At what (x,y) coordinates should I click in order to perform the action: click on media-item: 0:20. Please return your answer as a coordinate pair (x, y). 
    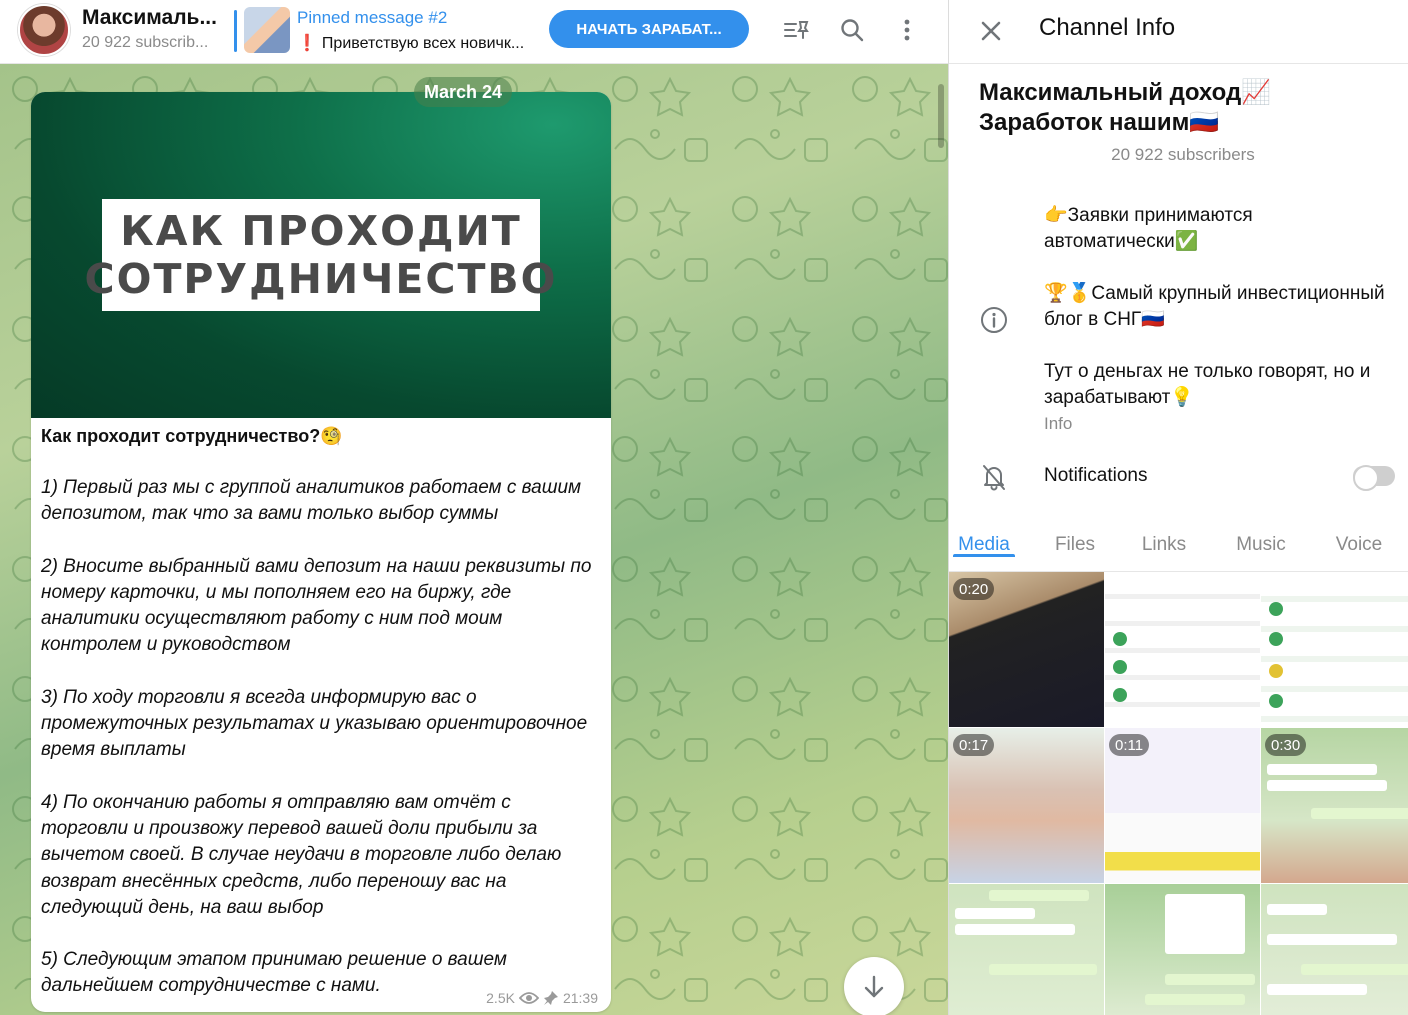
    Looking at the image, I should click on (1026, 649).